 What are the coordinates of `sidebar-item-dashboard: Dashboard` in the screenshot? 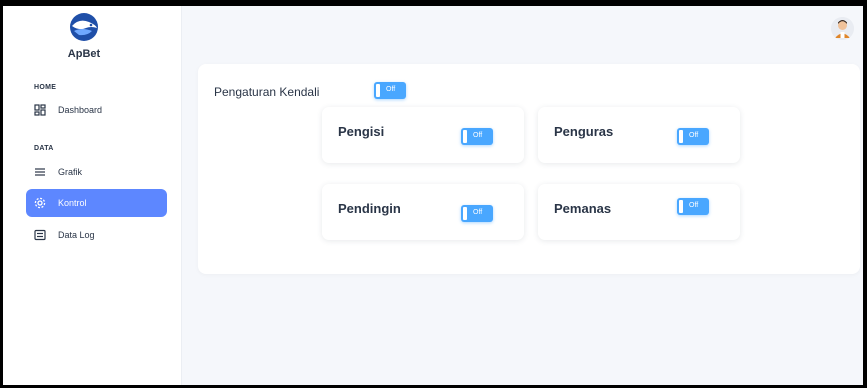 It's located at (96, 110).